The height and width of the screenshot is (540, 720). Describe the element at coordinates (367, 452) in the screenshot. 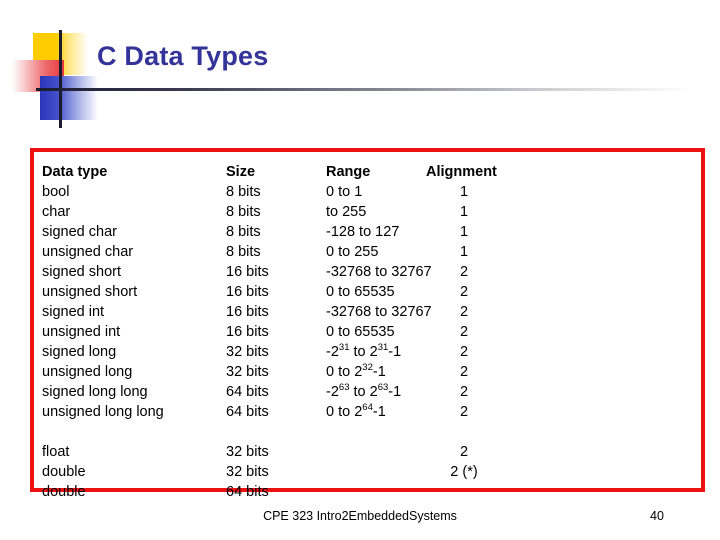

I see `table-row: float 32 bits 2` at that location.